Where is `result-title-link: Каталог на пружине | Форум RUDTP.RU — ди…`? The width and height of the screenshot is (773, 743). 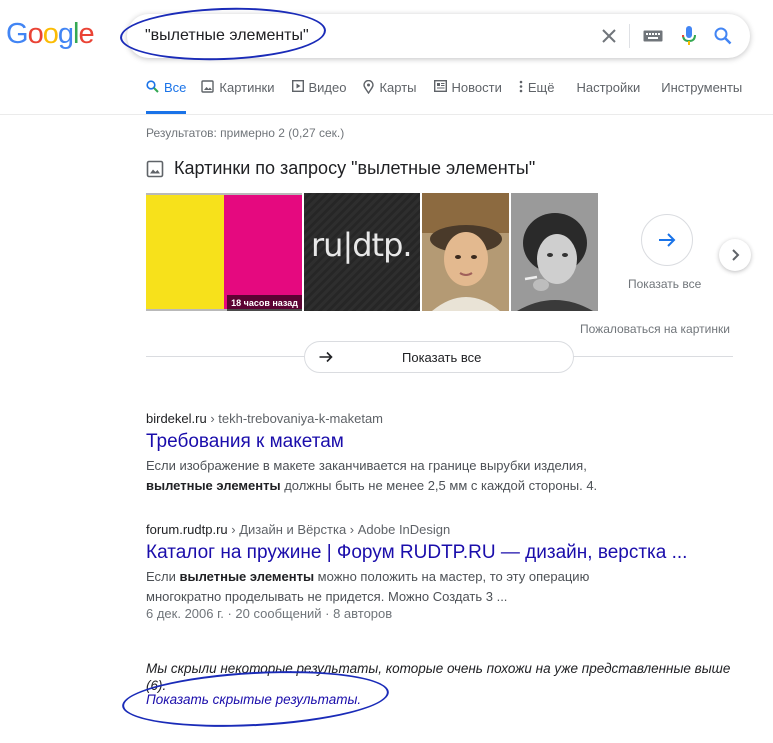
result-title-link: Каталог на пружине | Форум RUDTP.RU — ди… is located at coordinates (416, 553).